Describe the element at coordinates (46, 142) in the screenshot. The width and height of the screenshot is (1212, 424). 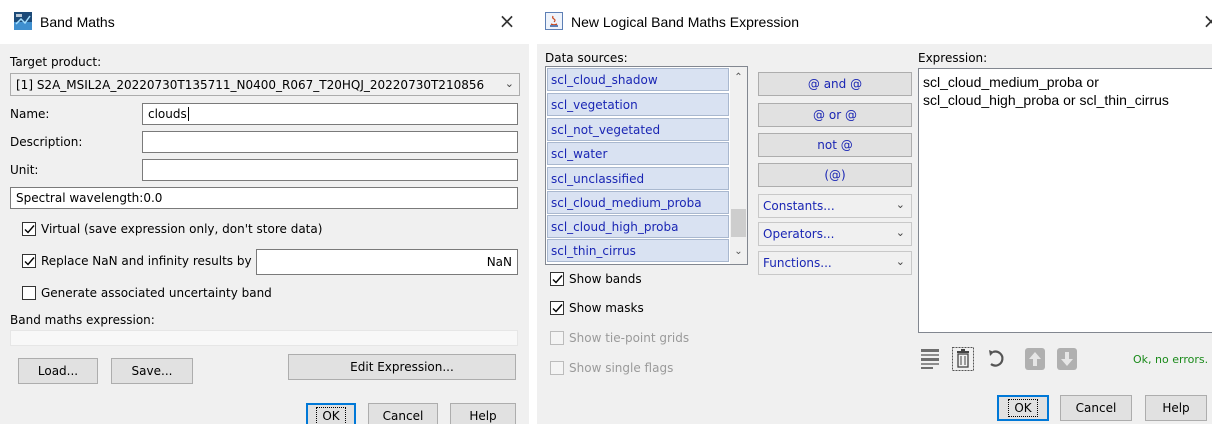
I see `description-label: Description:` at that location.